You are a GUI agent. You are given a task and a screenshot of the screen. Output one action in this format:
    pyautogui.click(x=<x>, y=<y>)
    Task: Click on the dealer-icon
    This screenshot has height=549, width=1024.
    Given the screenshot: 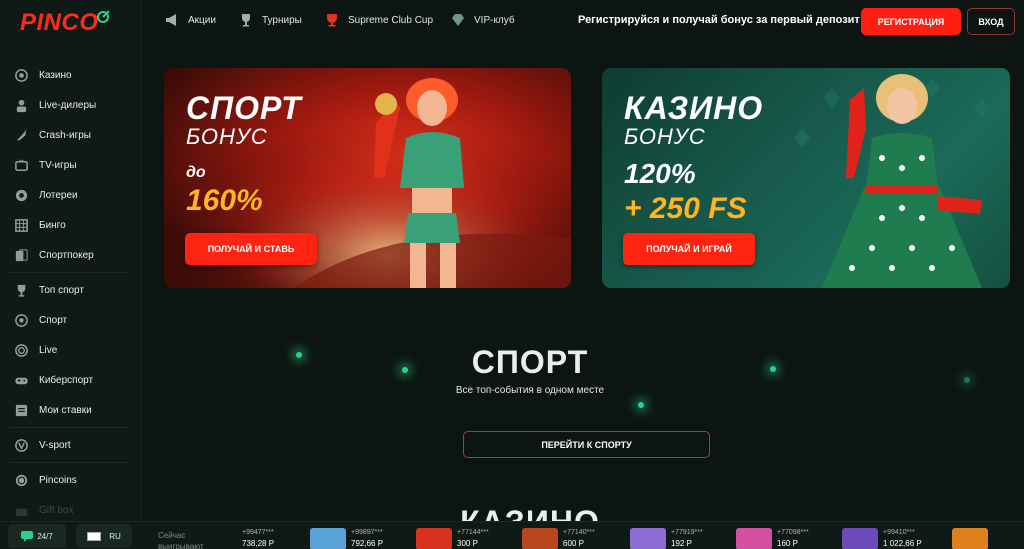 What is the action you would take?
    pyautogui.click(x=21, y=105)
    